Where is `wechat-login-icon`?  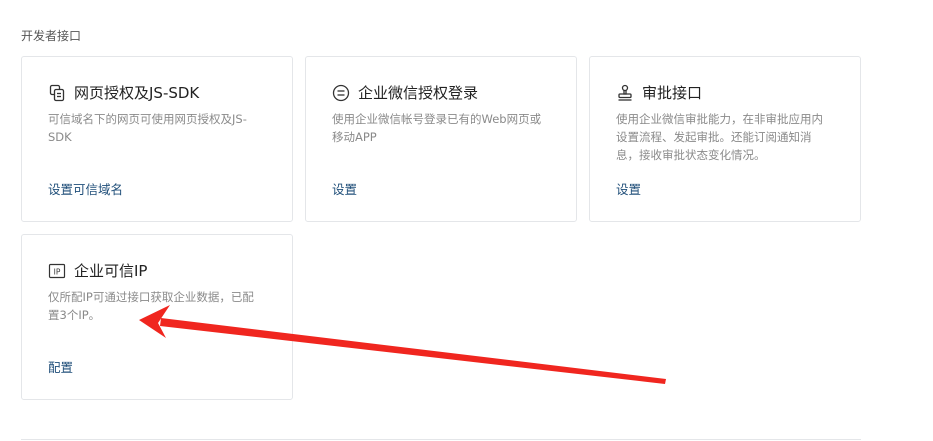
wechat-login-icon is located at coordinates (341, 93).